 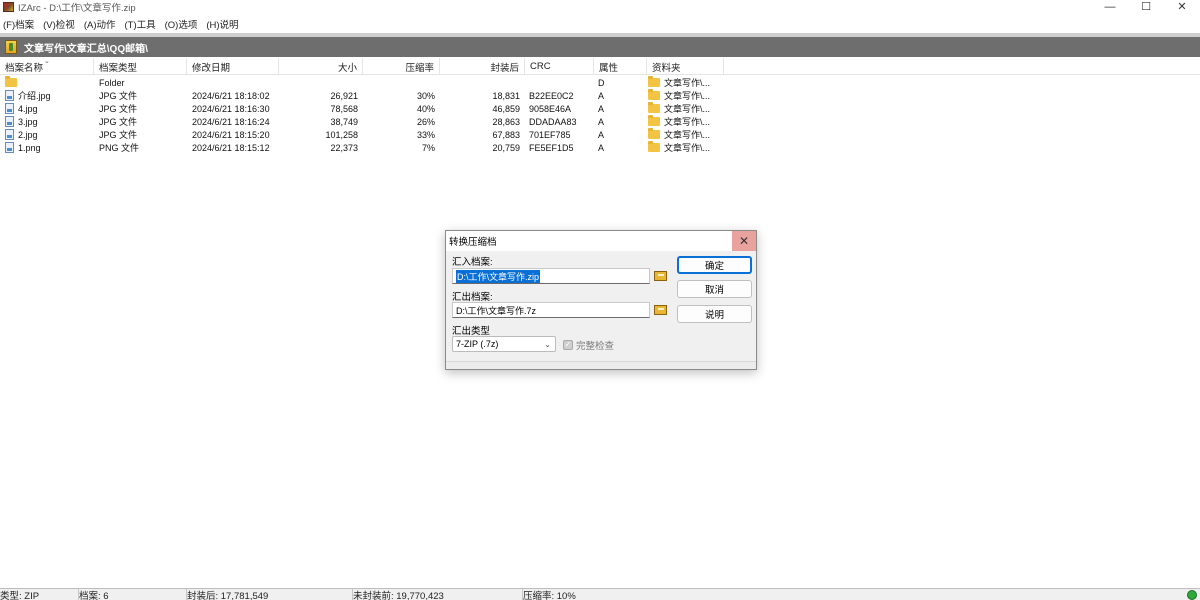 I want to click on column-size: 大小, so click(x=321, y=66).